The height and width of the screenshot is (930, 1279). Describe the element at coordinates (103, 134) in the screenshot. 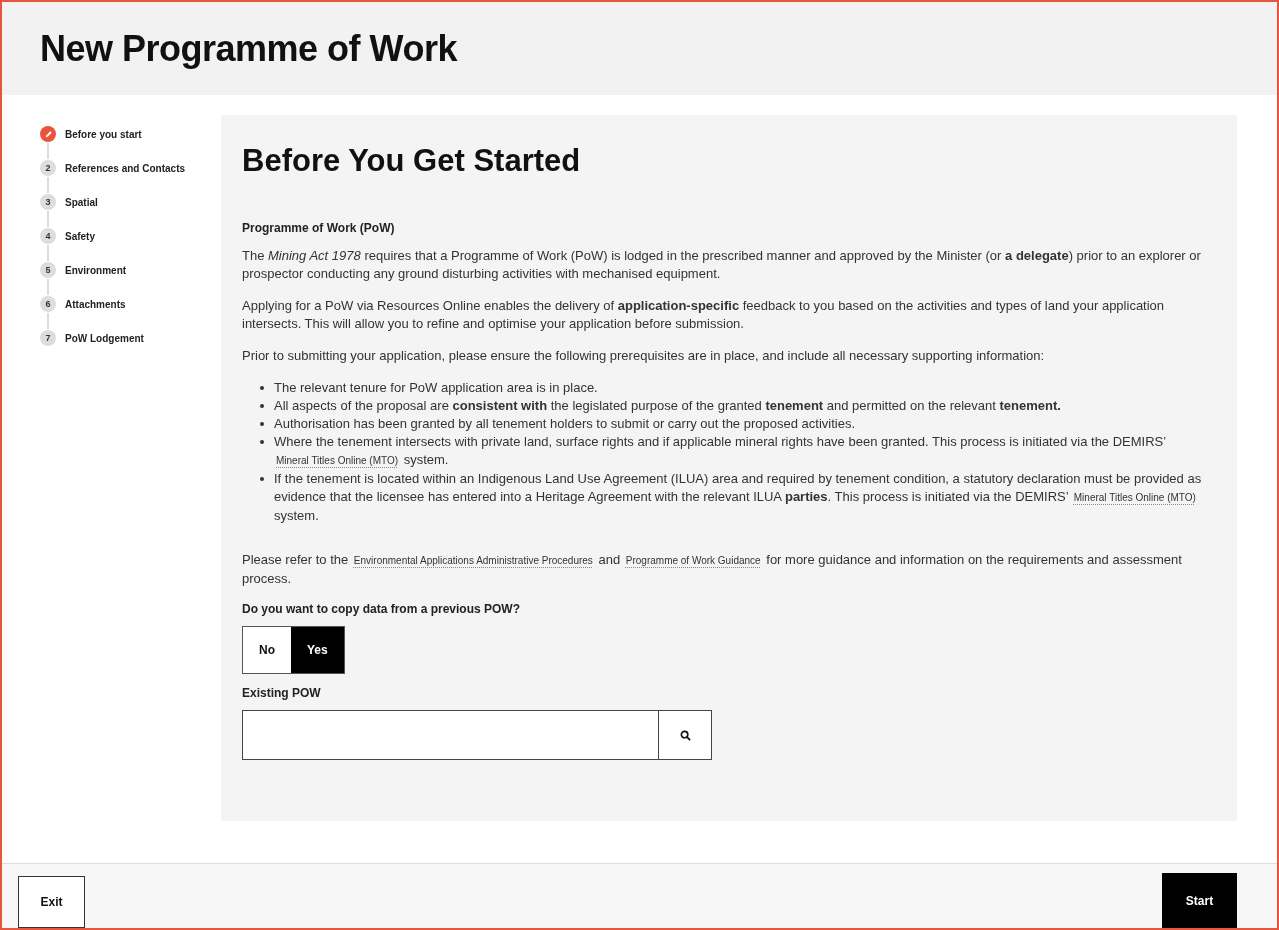

I see `step-label: Before you start` at that location.